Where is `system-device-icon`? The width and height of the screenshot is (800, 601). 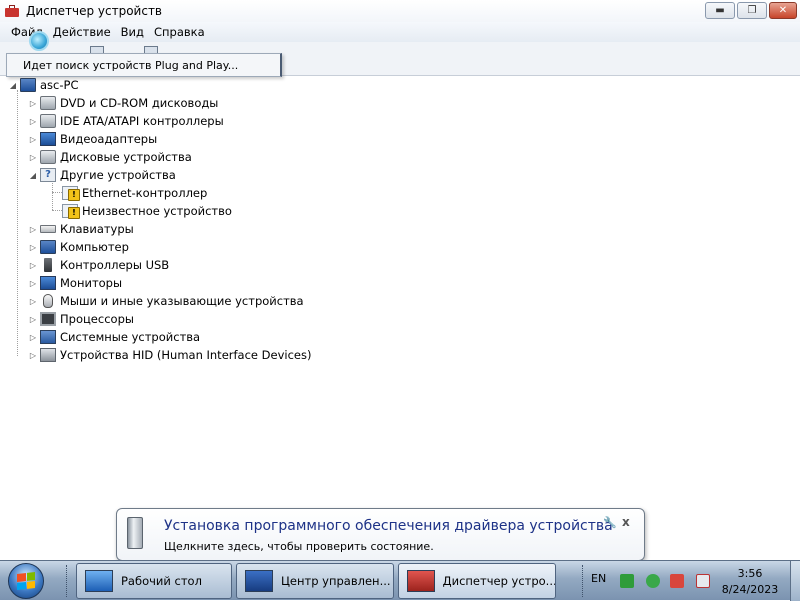 system-device-icon is located at coordinates (48, 337).